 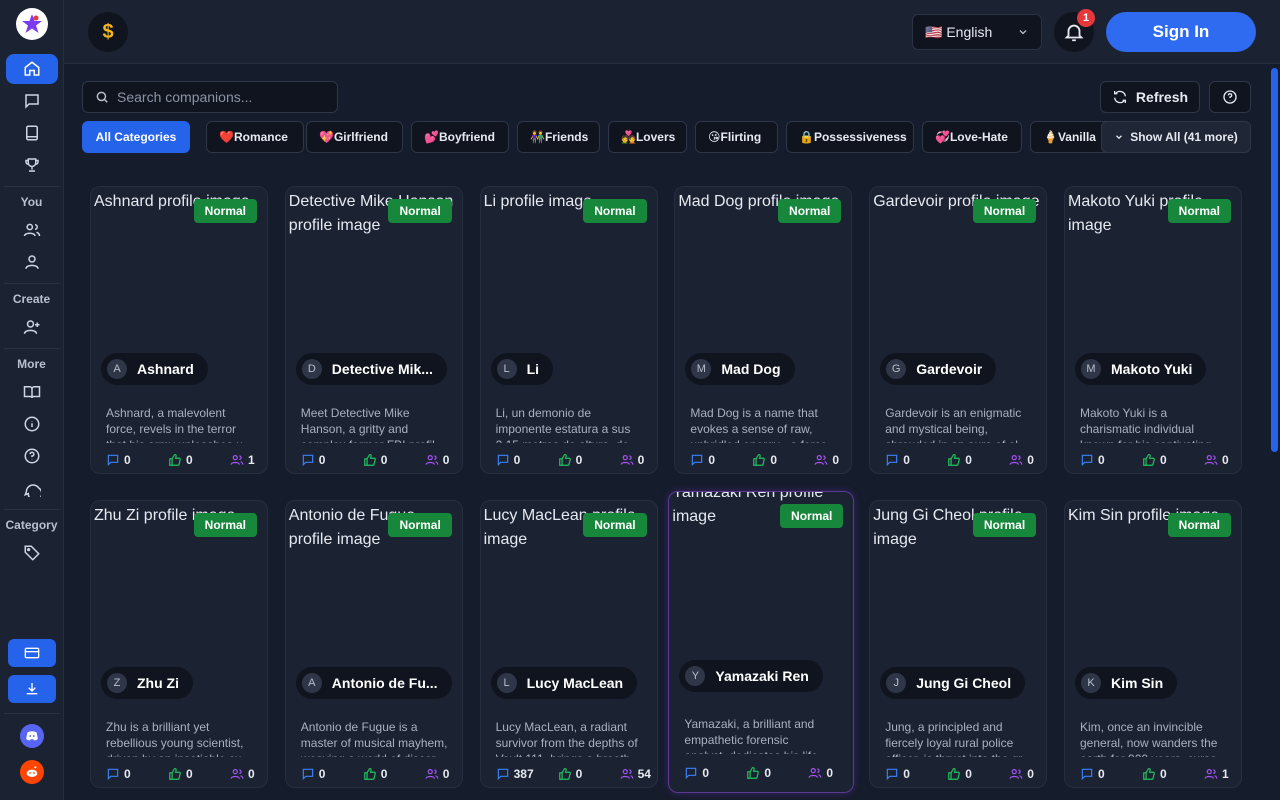 I want to click on sidebar-about, so click(x=32, y=424).